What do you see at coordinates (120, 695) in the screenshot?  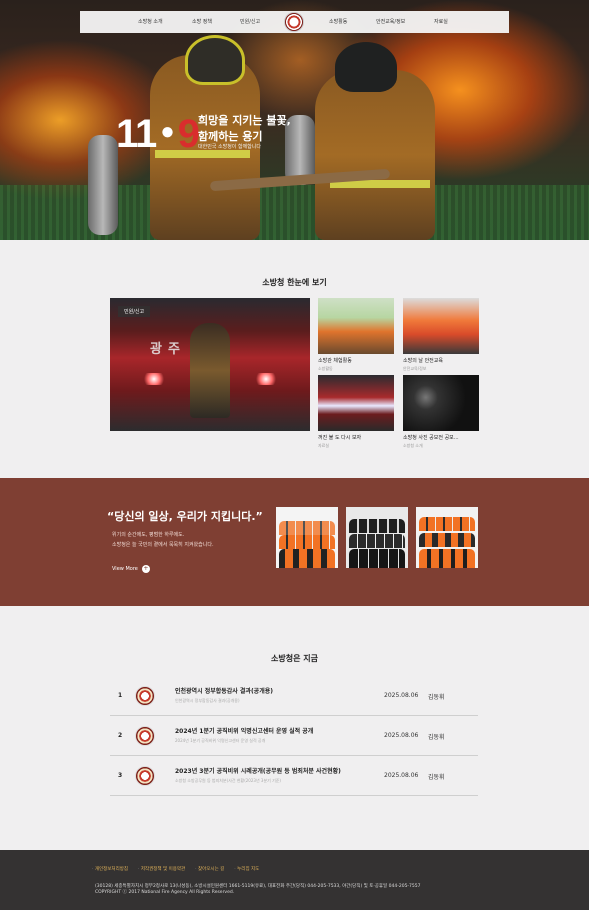 I see `news-number: 1` at bounding box center [120, 695].